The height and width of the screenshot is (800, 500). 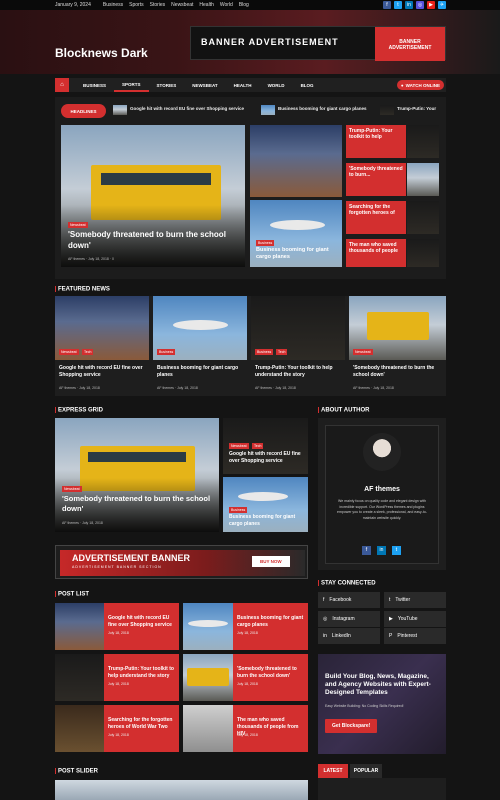 I want to click on nav-blog: BLOG, so click(x=307, y=85).